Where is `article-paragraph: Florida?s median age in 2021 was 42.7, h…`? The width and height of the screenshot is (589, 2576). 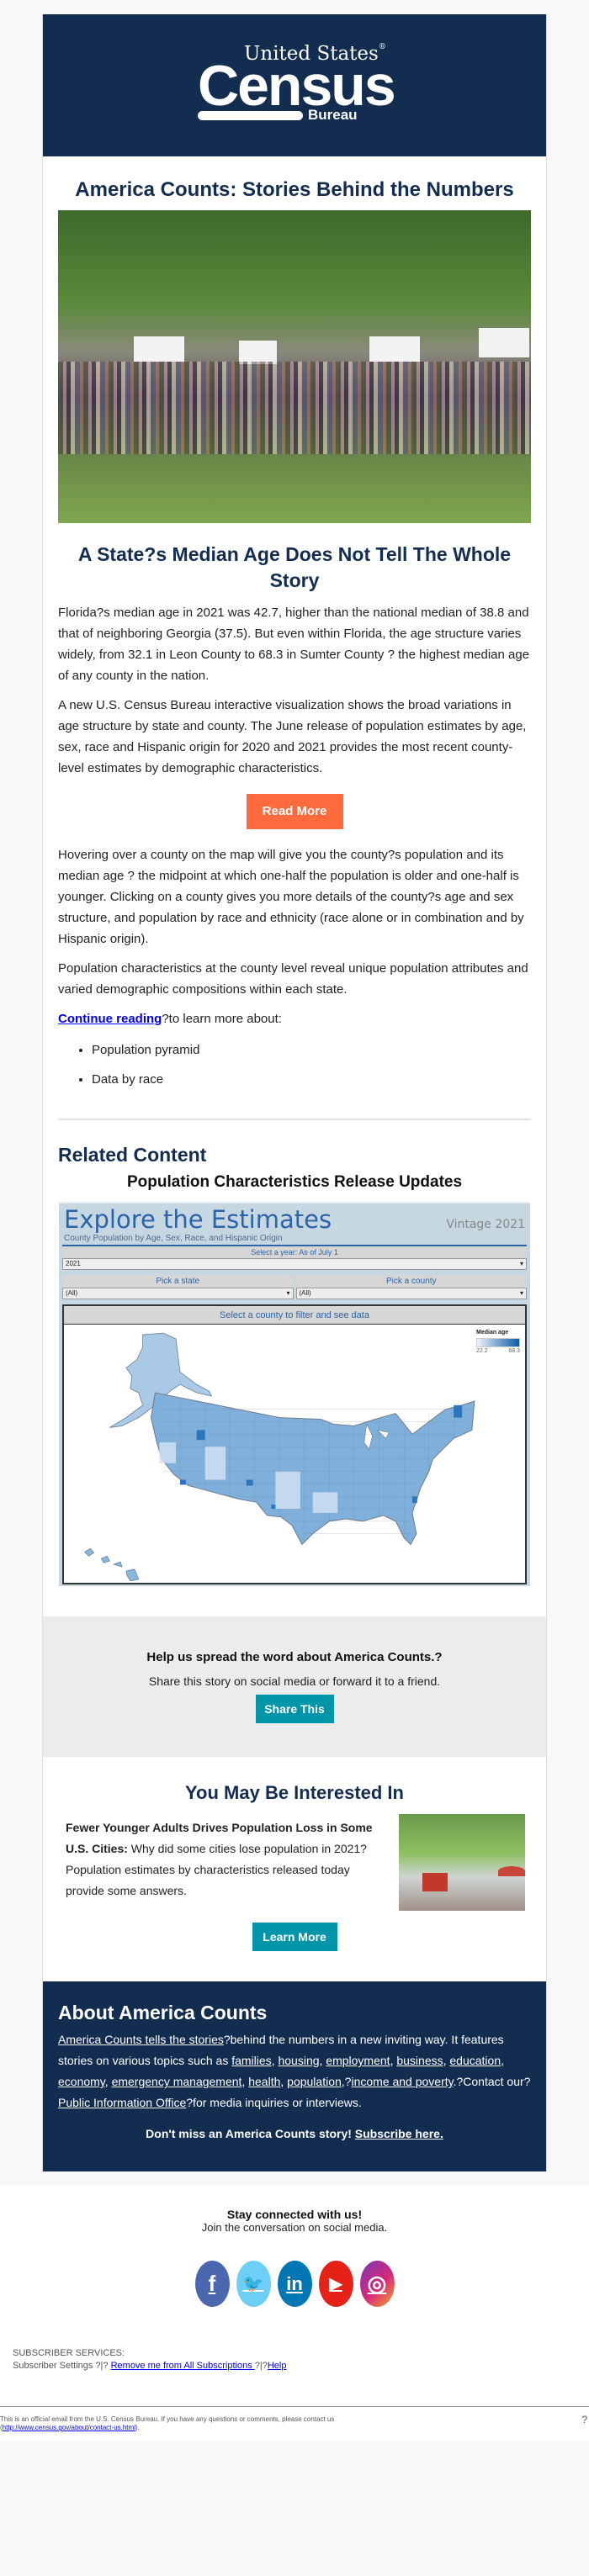
article-paragraph: Florida?s median age in 2021 was 42.7, h… is located at coordinates (294, 645).